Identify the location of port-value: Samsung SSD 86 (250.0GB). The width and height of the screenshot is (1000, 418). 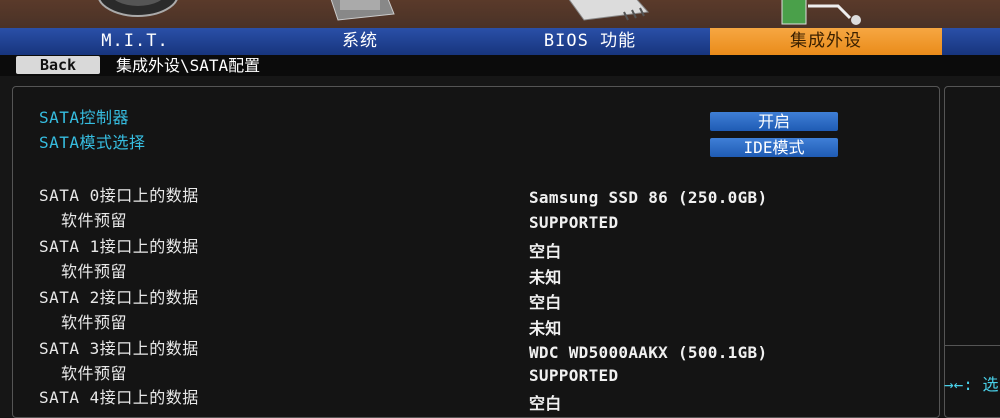
(648, 197).